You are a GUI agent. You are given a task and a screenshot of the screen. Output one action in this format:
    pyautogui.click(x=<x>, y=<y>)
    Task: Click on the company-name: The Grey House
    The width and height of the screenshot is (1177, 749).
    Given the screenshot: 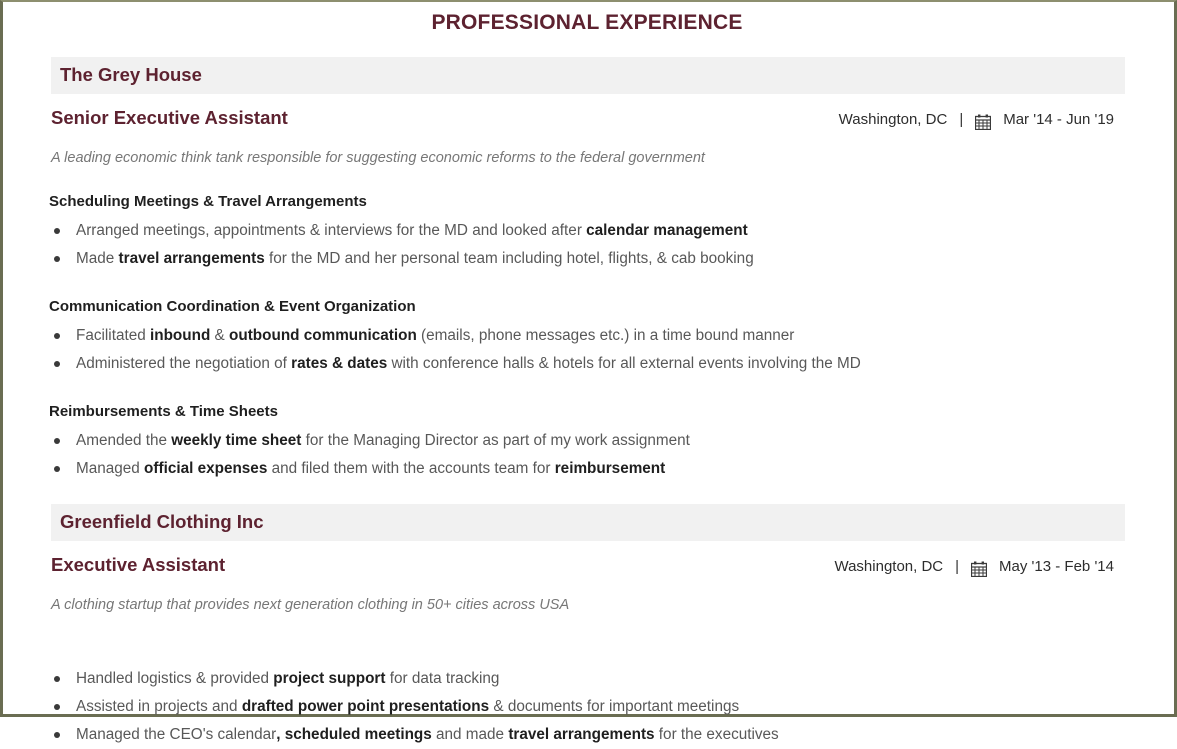 What is the action you would take?
    pyautogui.click(x=131, y=74)
    